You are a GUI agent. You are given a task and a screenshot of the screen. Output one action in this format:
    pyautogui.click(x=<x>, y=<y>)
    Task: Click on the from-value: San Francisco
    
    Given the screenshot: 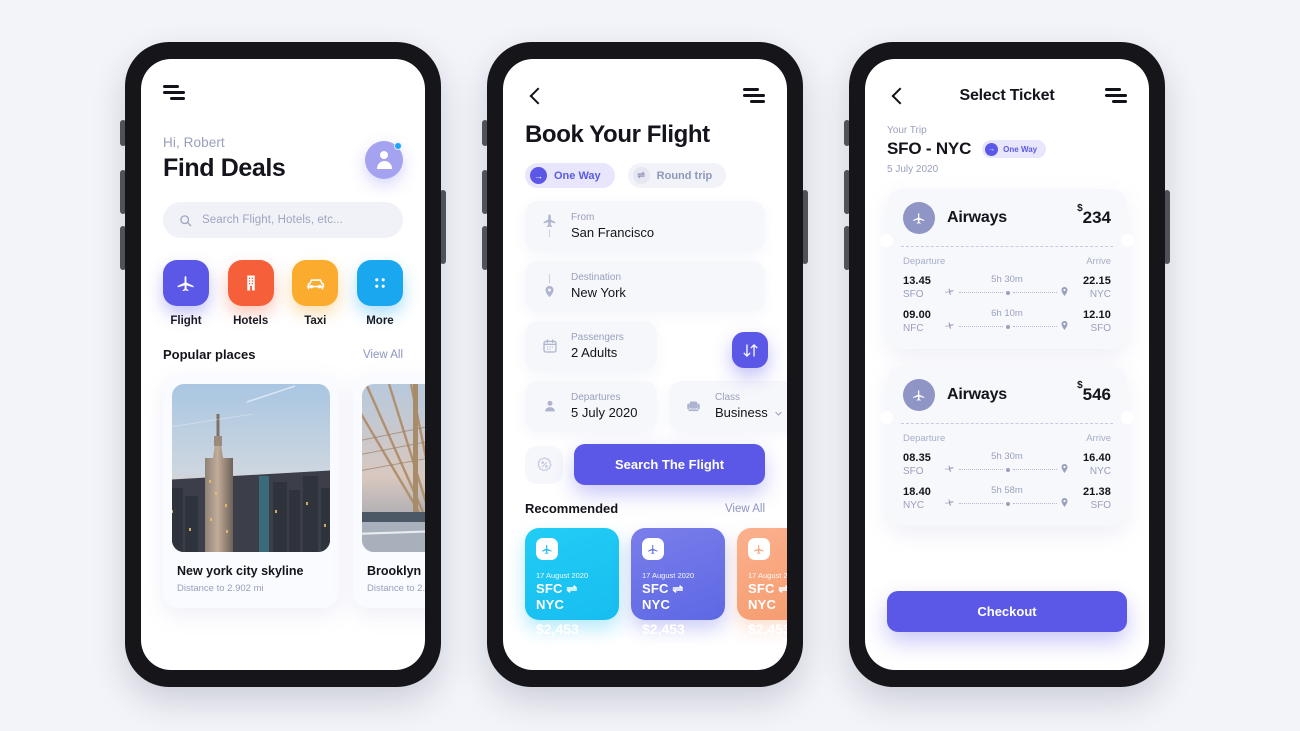 What is the action you would take?
    pyautogui.click(x=613, y=232)
    